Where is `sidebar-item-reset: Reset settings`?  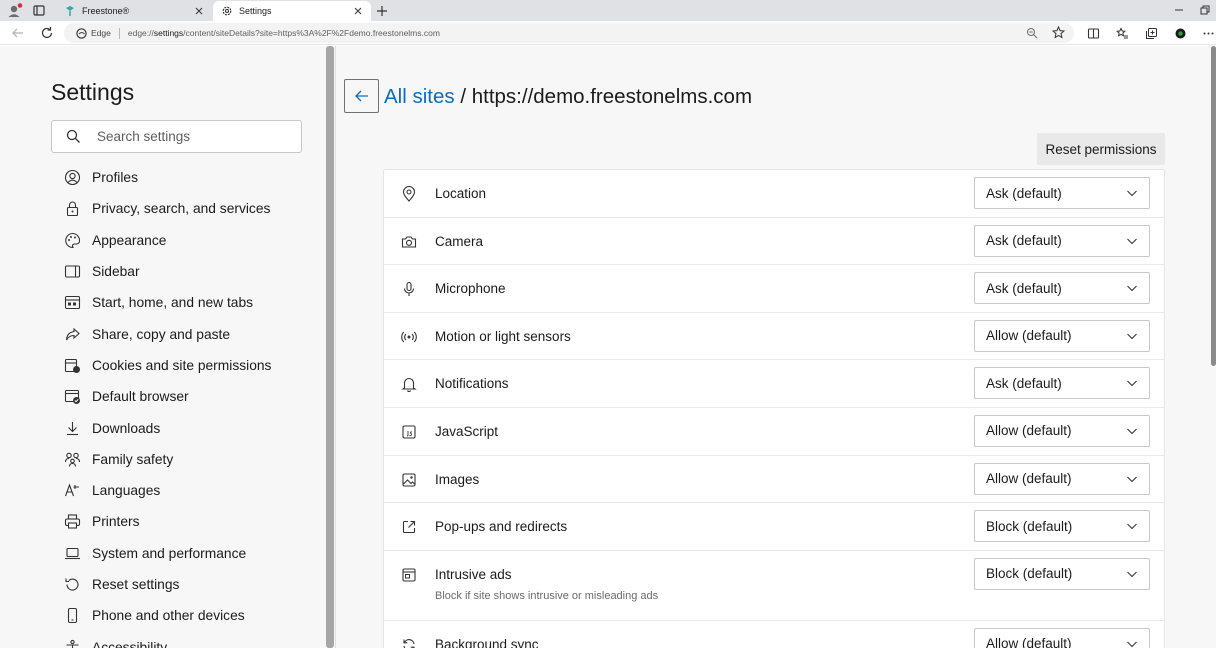
sidebar-item-reset: Reset settings is located at coordinates (167, 584).